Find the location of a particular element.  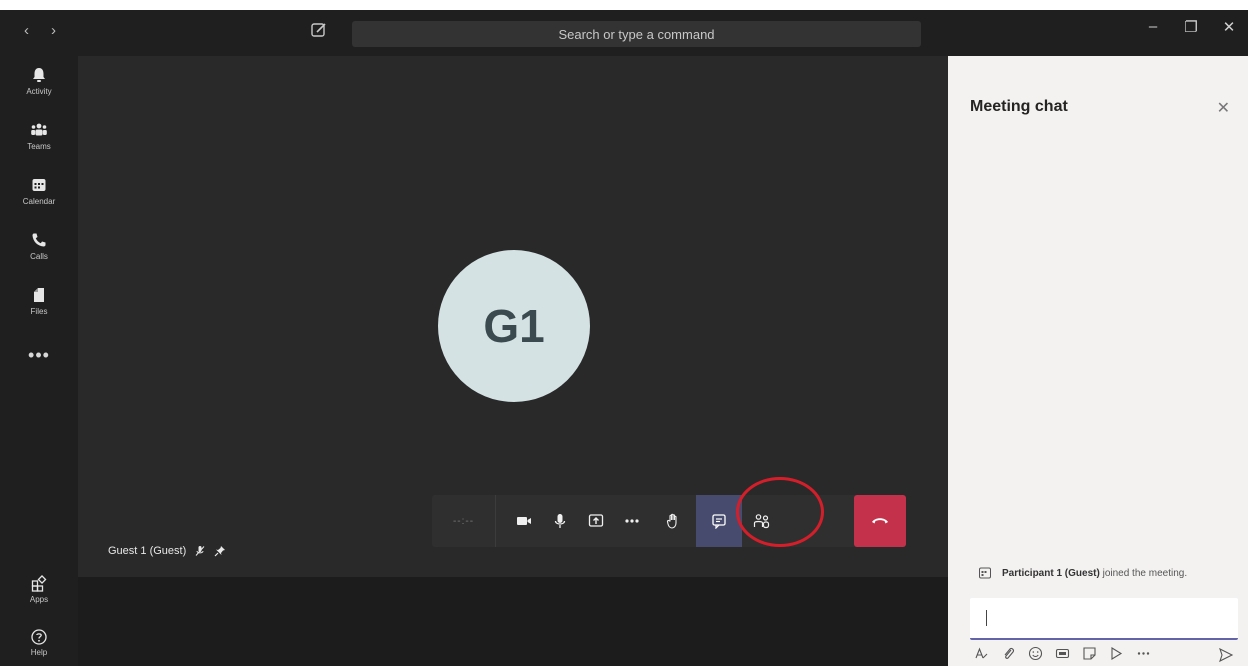

gif-icon is located at coordinates (1062, 653).